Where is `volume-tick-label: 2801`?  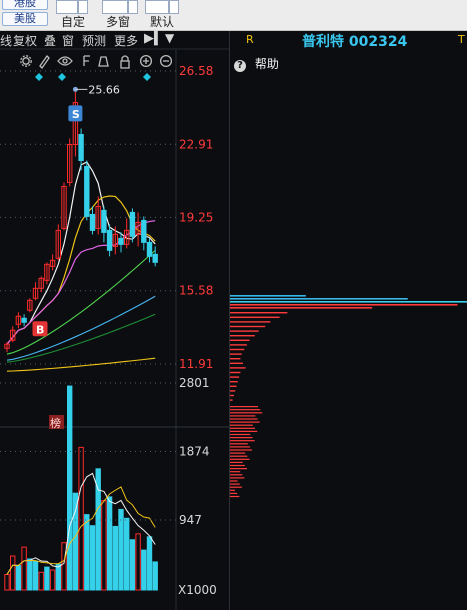 volume-tick-label: 2801 is located at coordinates (194, 383).